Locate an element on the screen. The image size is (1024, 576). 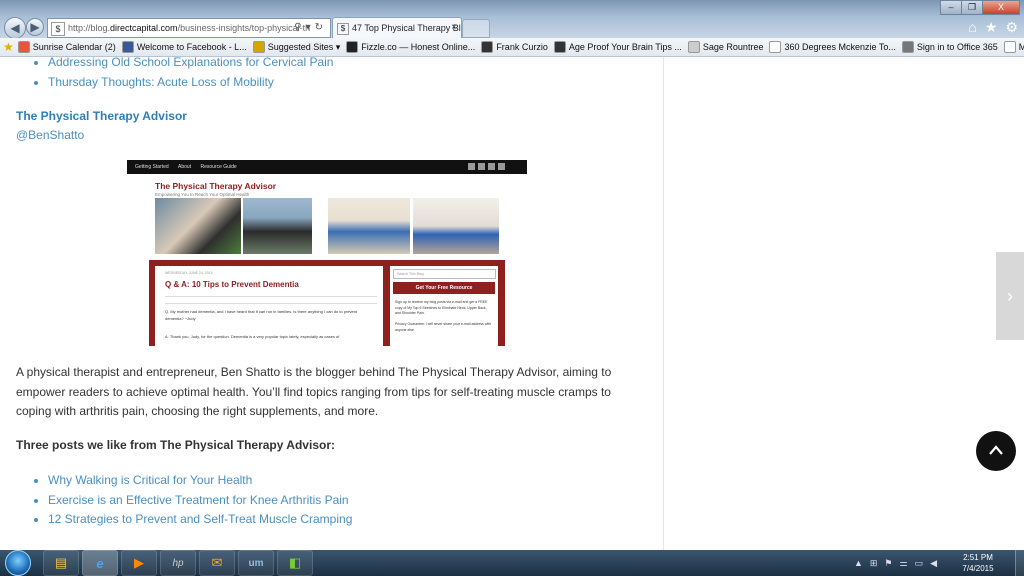
back-button: ◀ is located at coordinates (15, 28).